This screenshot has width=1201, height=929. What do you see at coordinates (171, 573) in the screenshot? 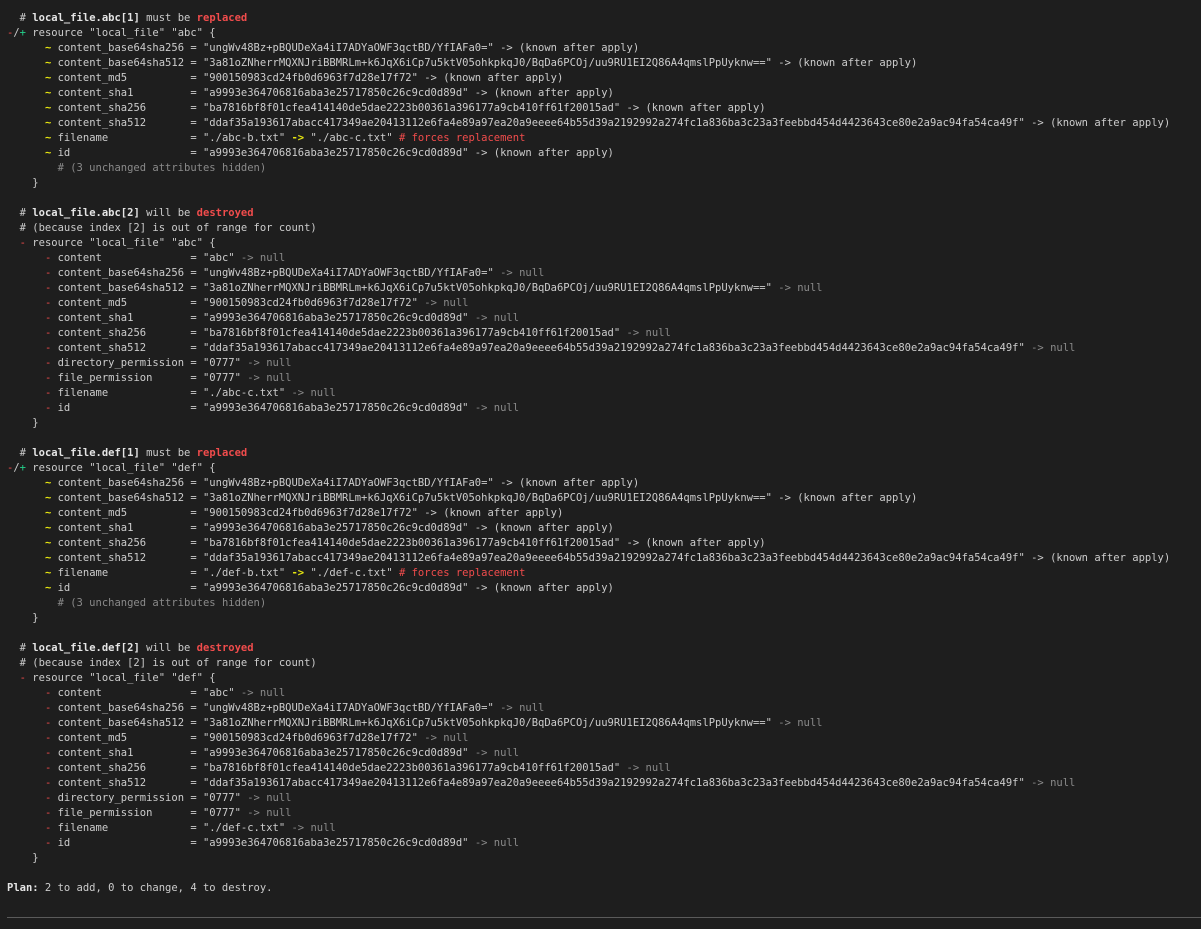
I see `terminal-text: filename = "./def-b.txt"` at bounding box center [171, 573].